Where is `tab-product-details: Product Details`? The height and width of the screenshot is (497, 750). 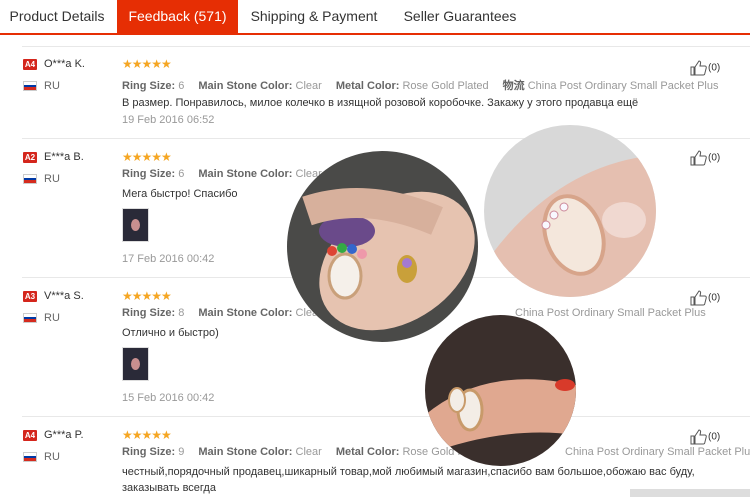 tab-product-details: Product Details is located at coordinates (57, 16).